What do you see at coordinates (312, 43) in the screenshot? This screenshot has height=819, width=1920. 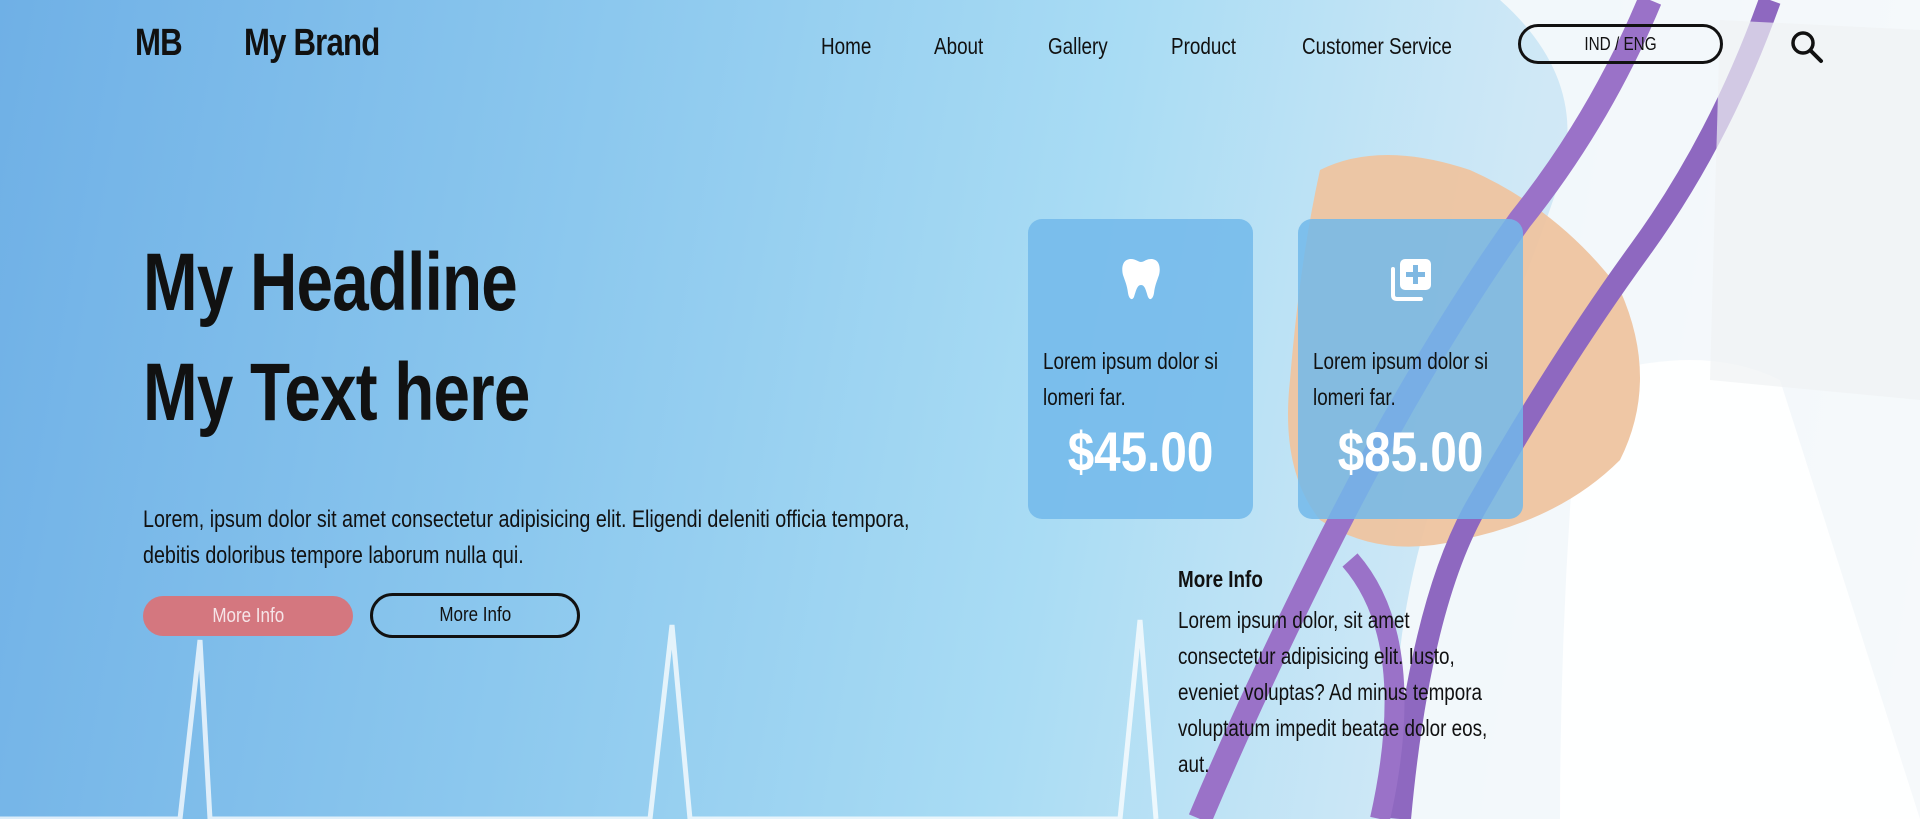 I see `brand-name: My Brand` at bounding box center [312, 43].